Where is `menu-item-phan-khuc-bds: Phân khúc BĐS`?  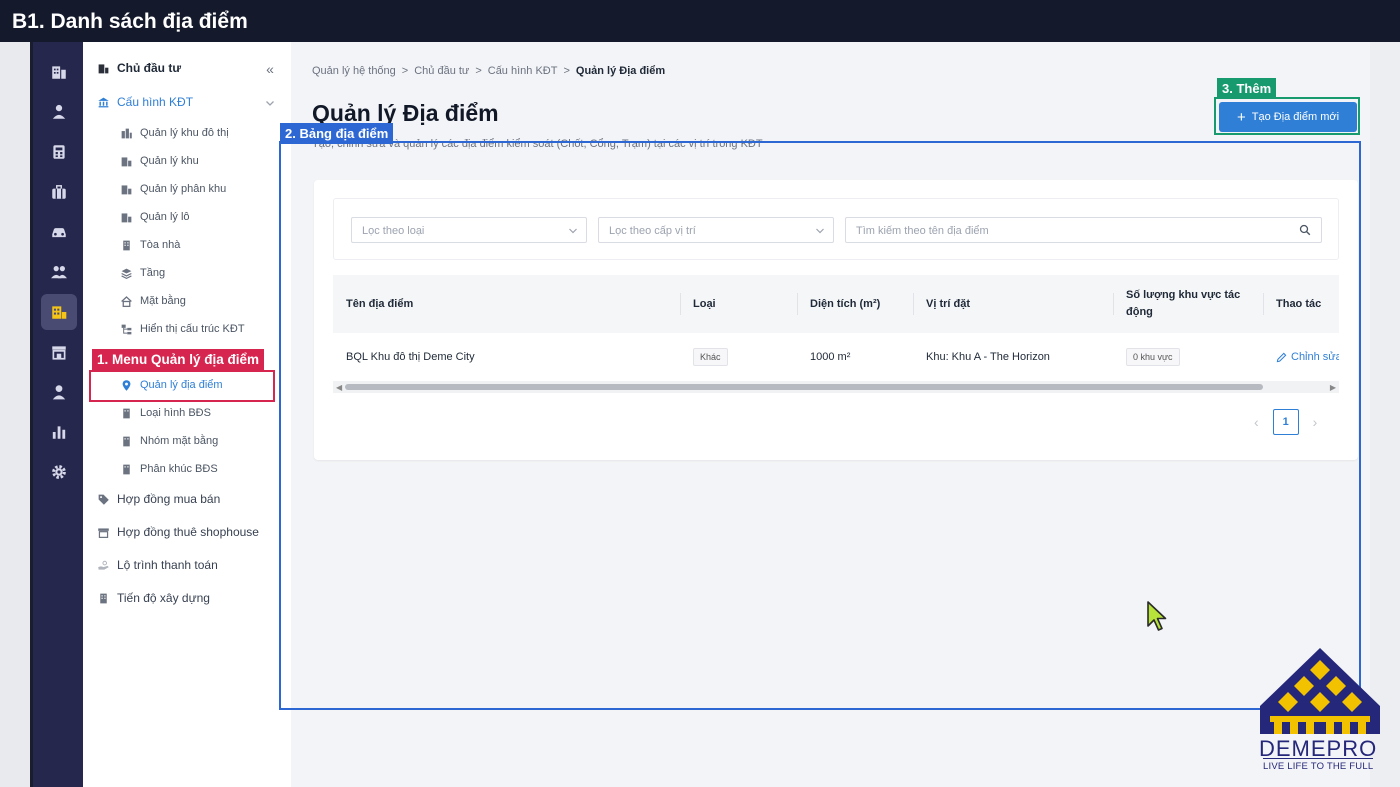
menu-item-phan-khuc-bds: Phân khúc BĐS is located at coordinates (187, 469).